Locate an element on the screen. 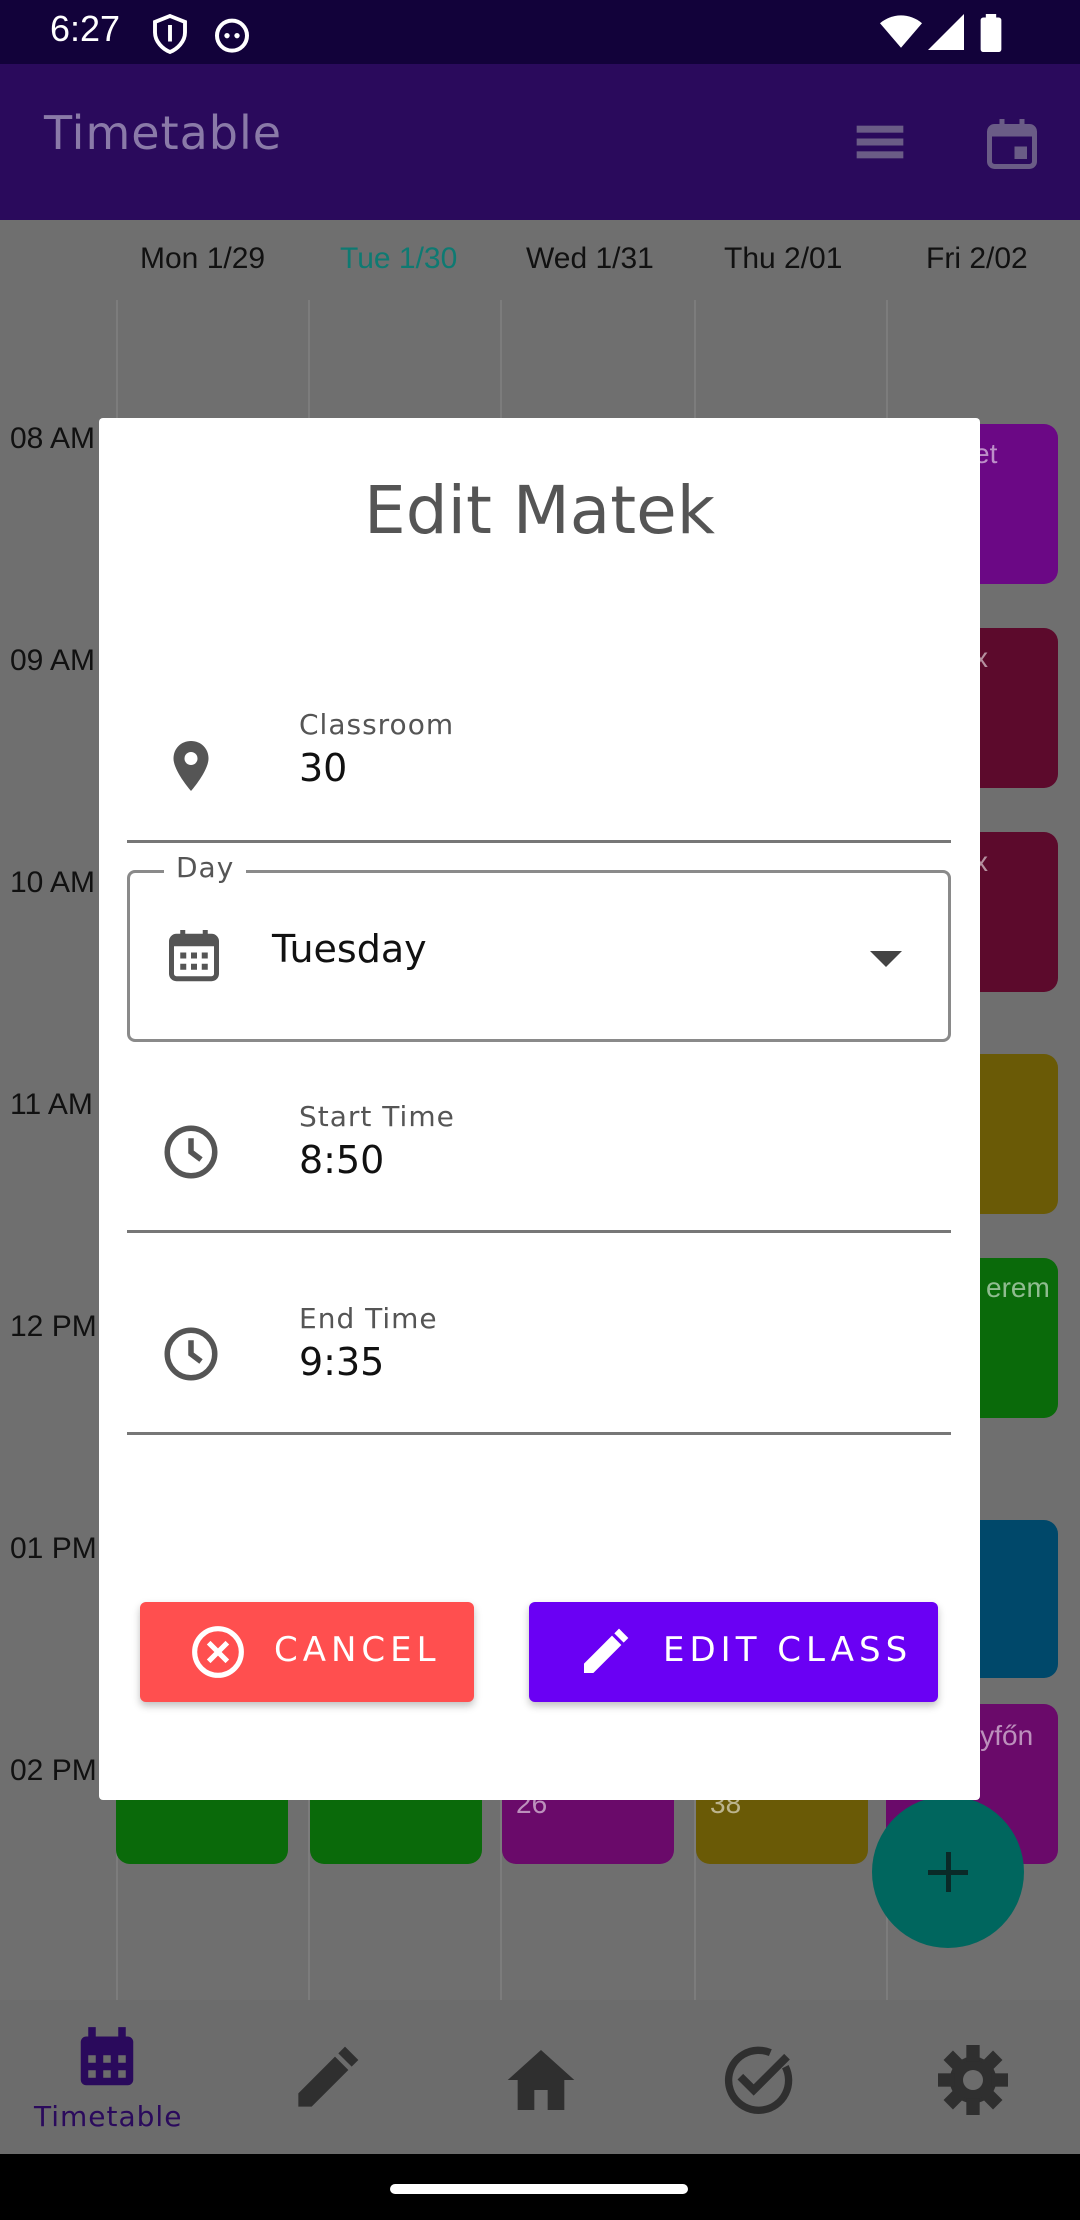 The image size is (1080, 2220). end-time-underline is located at coordinates (539, 1433).